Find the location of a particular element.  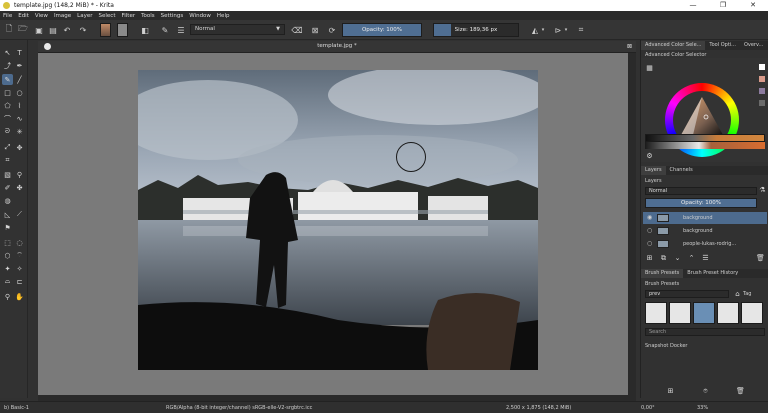

menu-help: Help is located at coordinates (223, 16).